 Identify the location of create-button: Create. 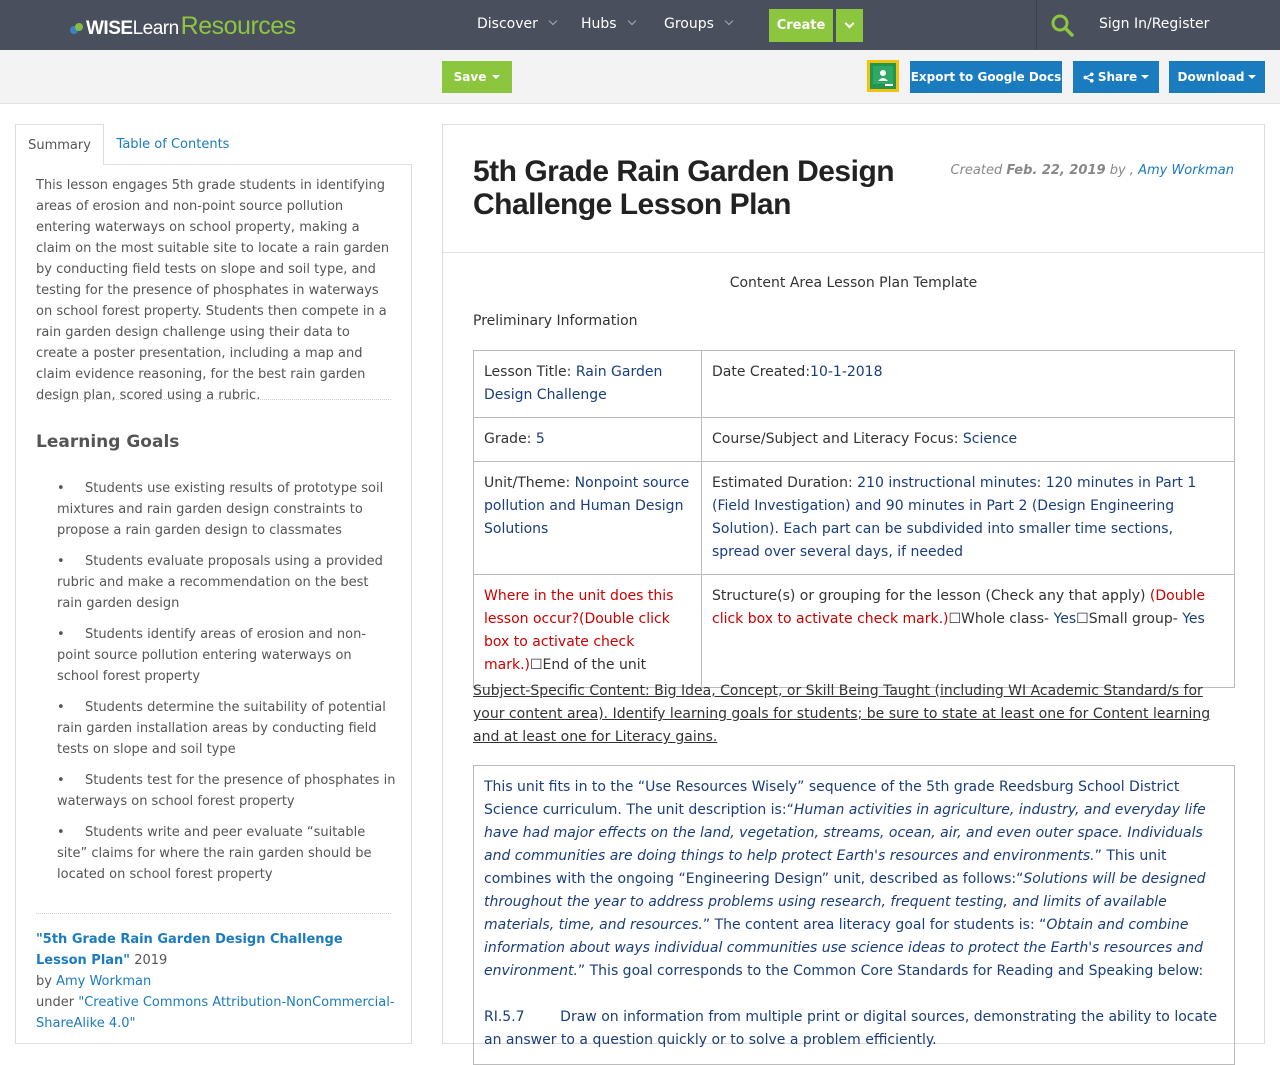
(801, 25).